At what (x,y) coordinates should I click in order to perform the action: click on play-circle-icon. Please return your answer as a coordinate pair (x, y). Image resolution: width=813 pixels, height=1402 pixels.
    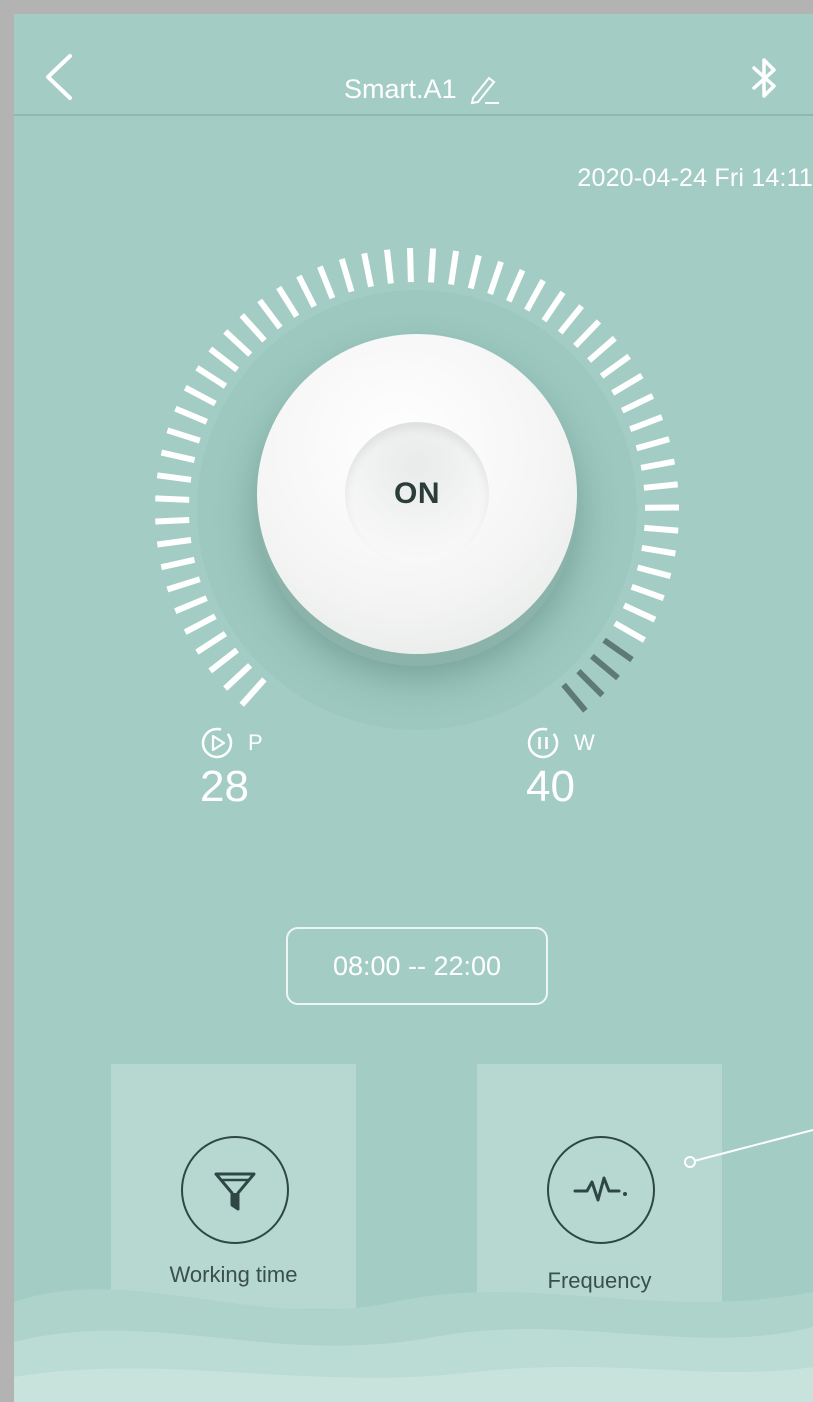
    Looking at the image, I should click on (217, 743).